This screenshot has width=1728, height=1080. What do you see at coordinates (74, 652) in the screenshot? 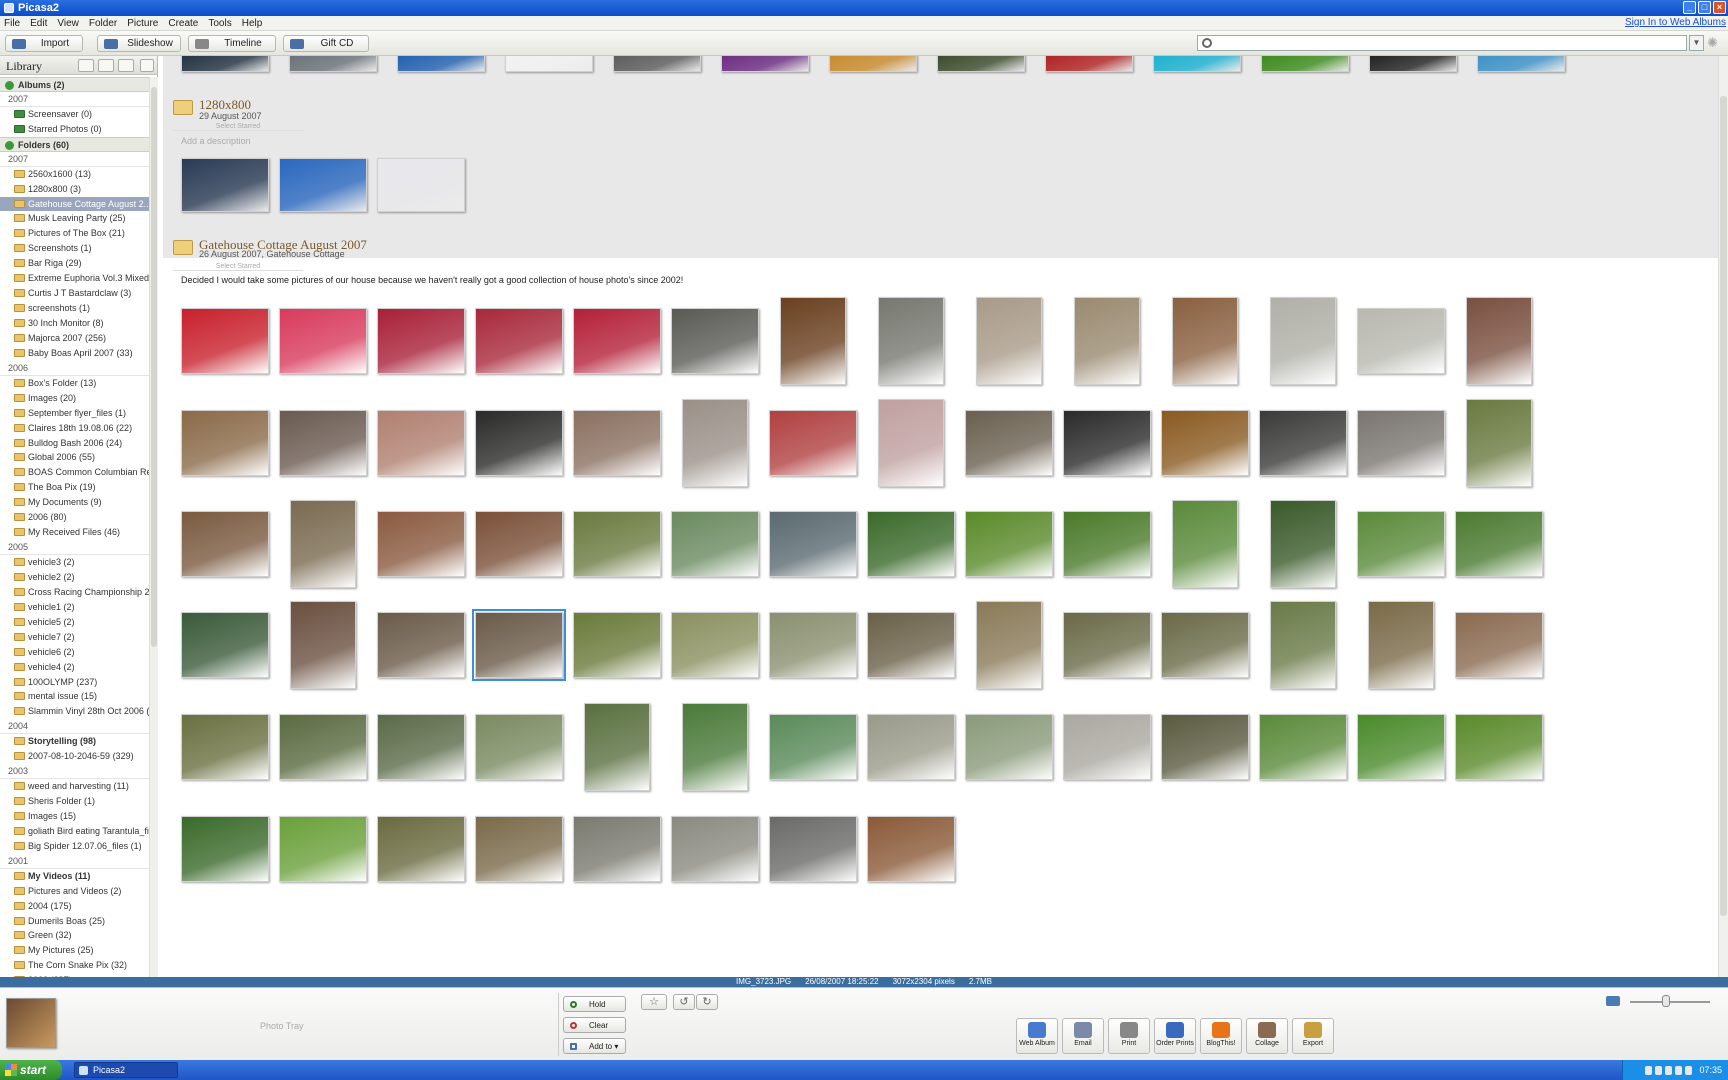
I see `folder-item: vehicle6 (2)` at bounding box center [74, 652].